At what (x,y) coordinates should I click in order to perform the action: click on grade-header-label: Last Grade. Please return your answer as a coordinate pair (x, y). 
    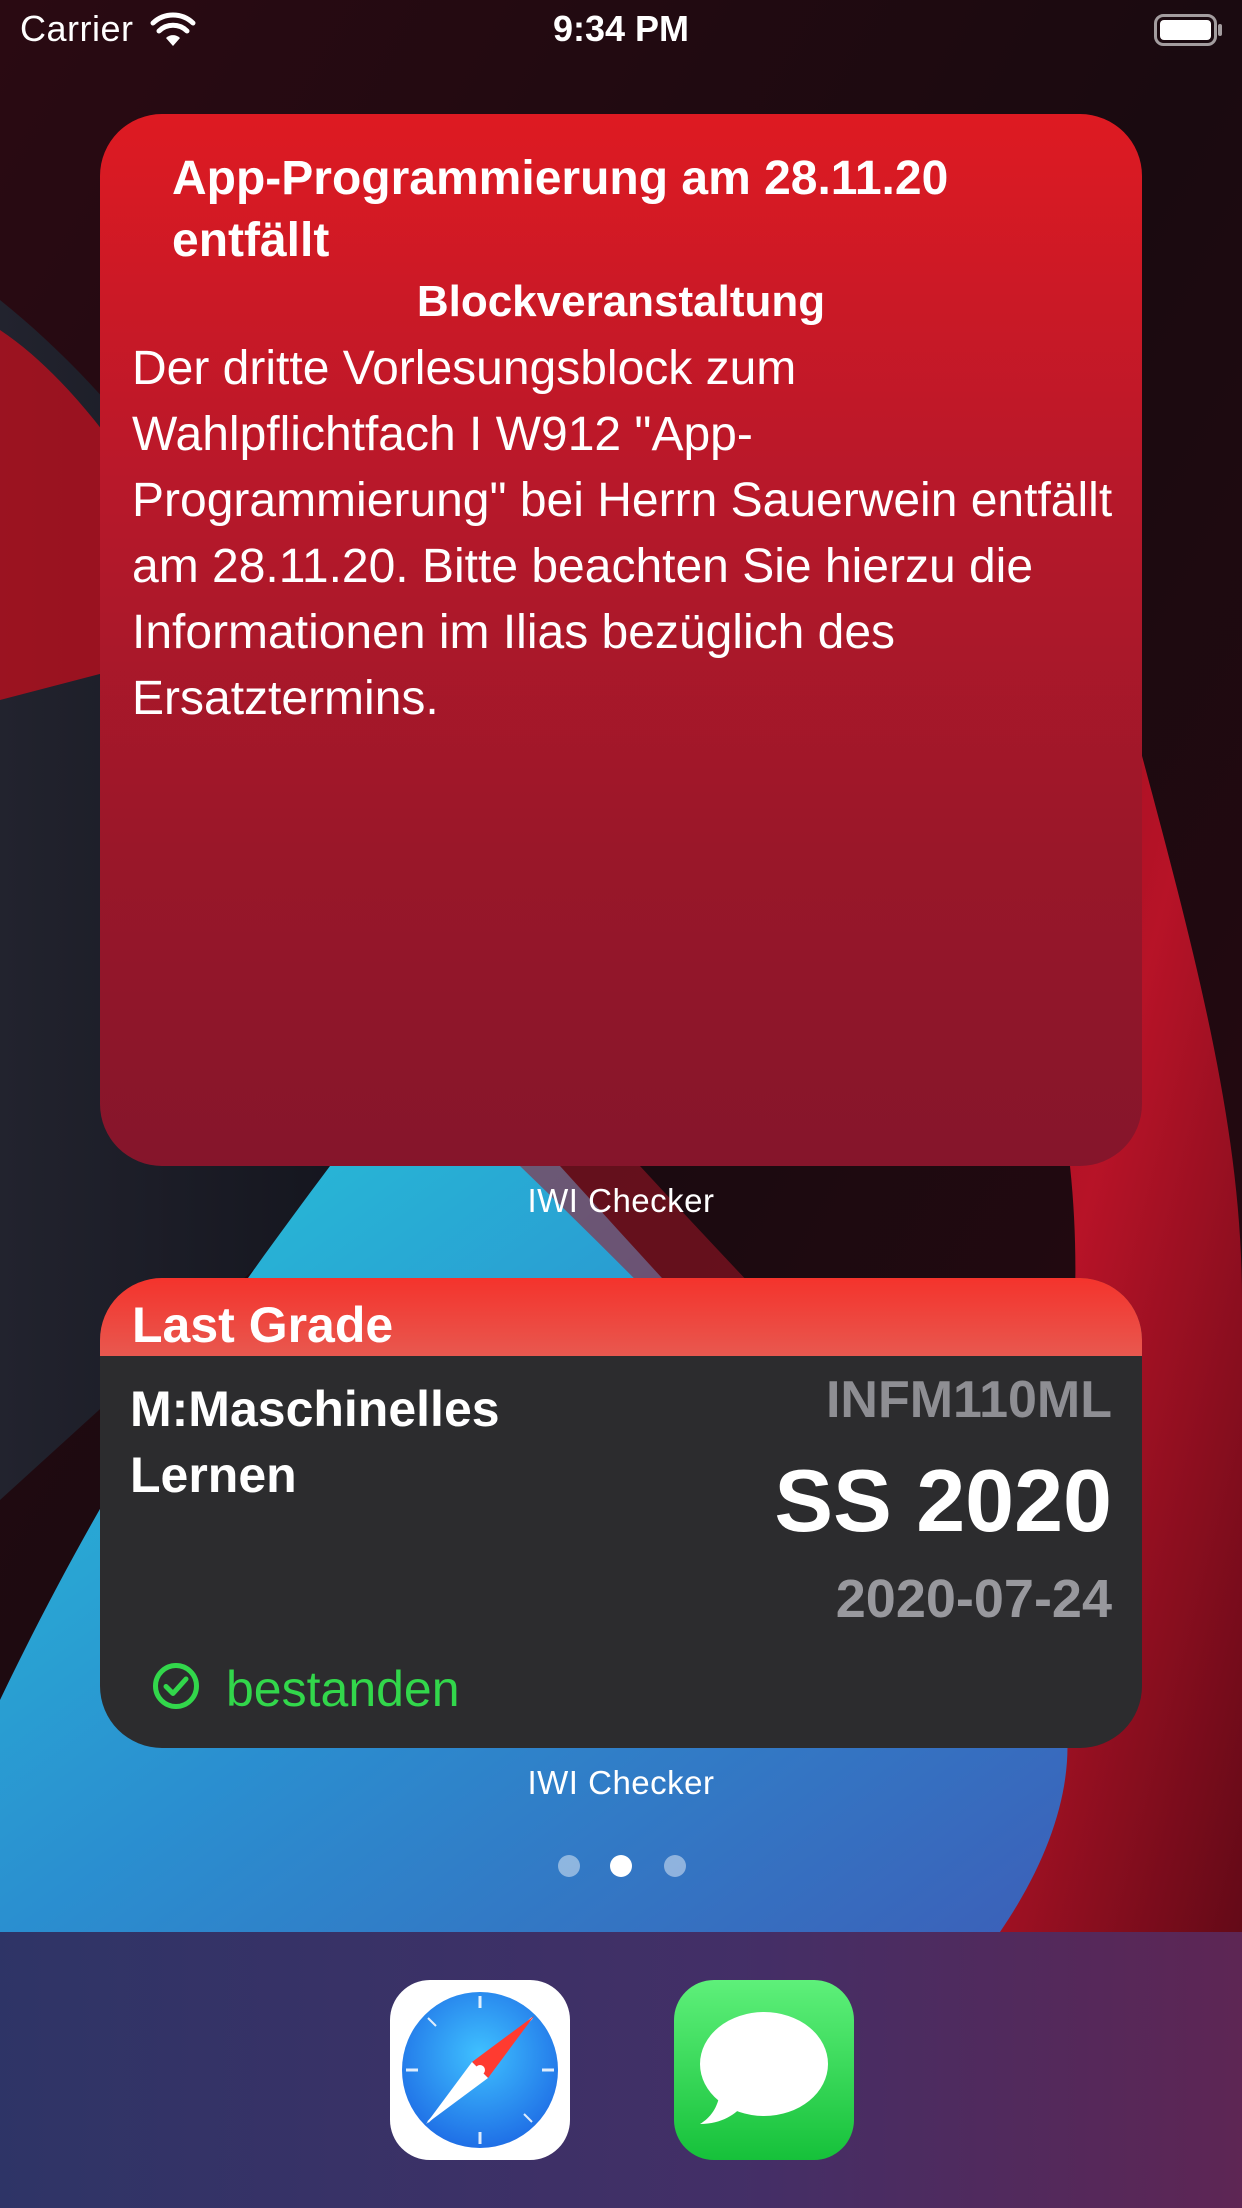
    Looking at the image, I should click on (263, 1325).